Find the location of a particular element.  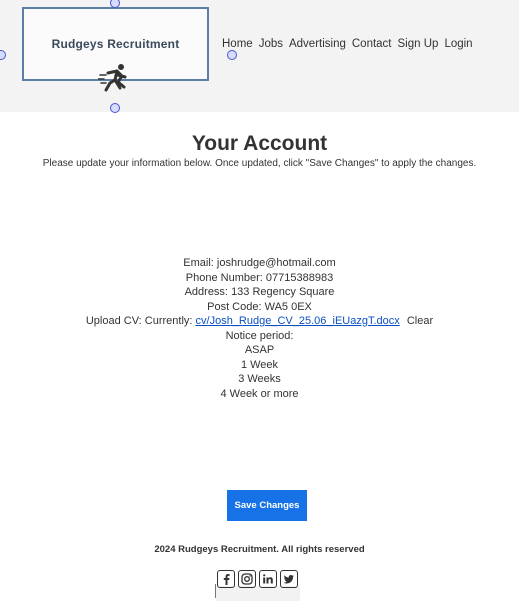

nav-contact-link: Contact is located at coordinates (372, 44).